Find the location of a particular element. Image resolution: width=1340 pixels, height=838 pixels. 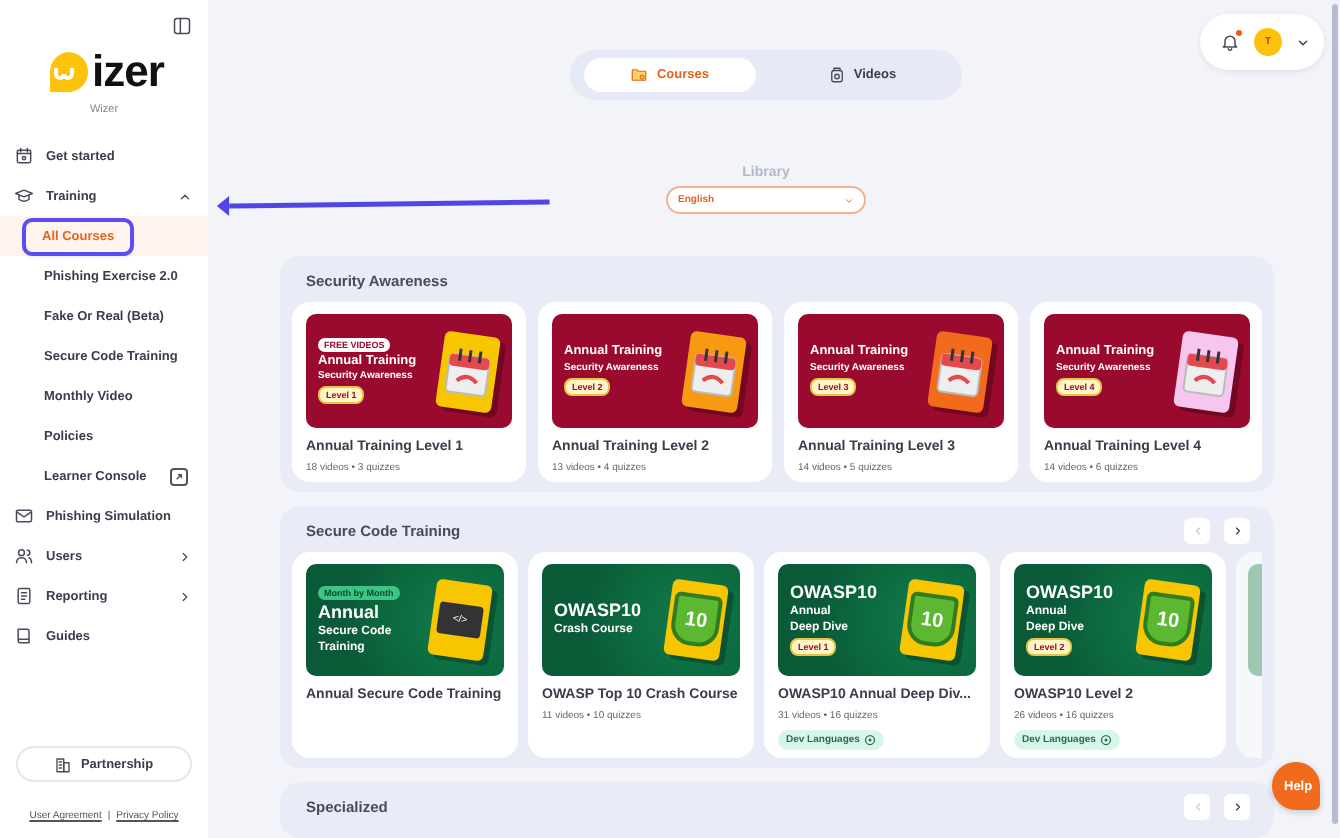

notification-bell-icon is located at coordinates (1230, 42).